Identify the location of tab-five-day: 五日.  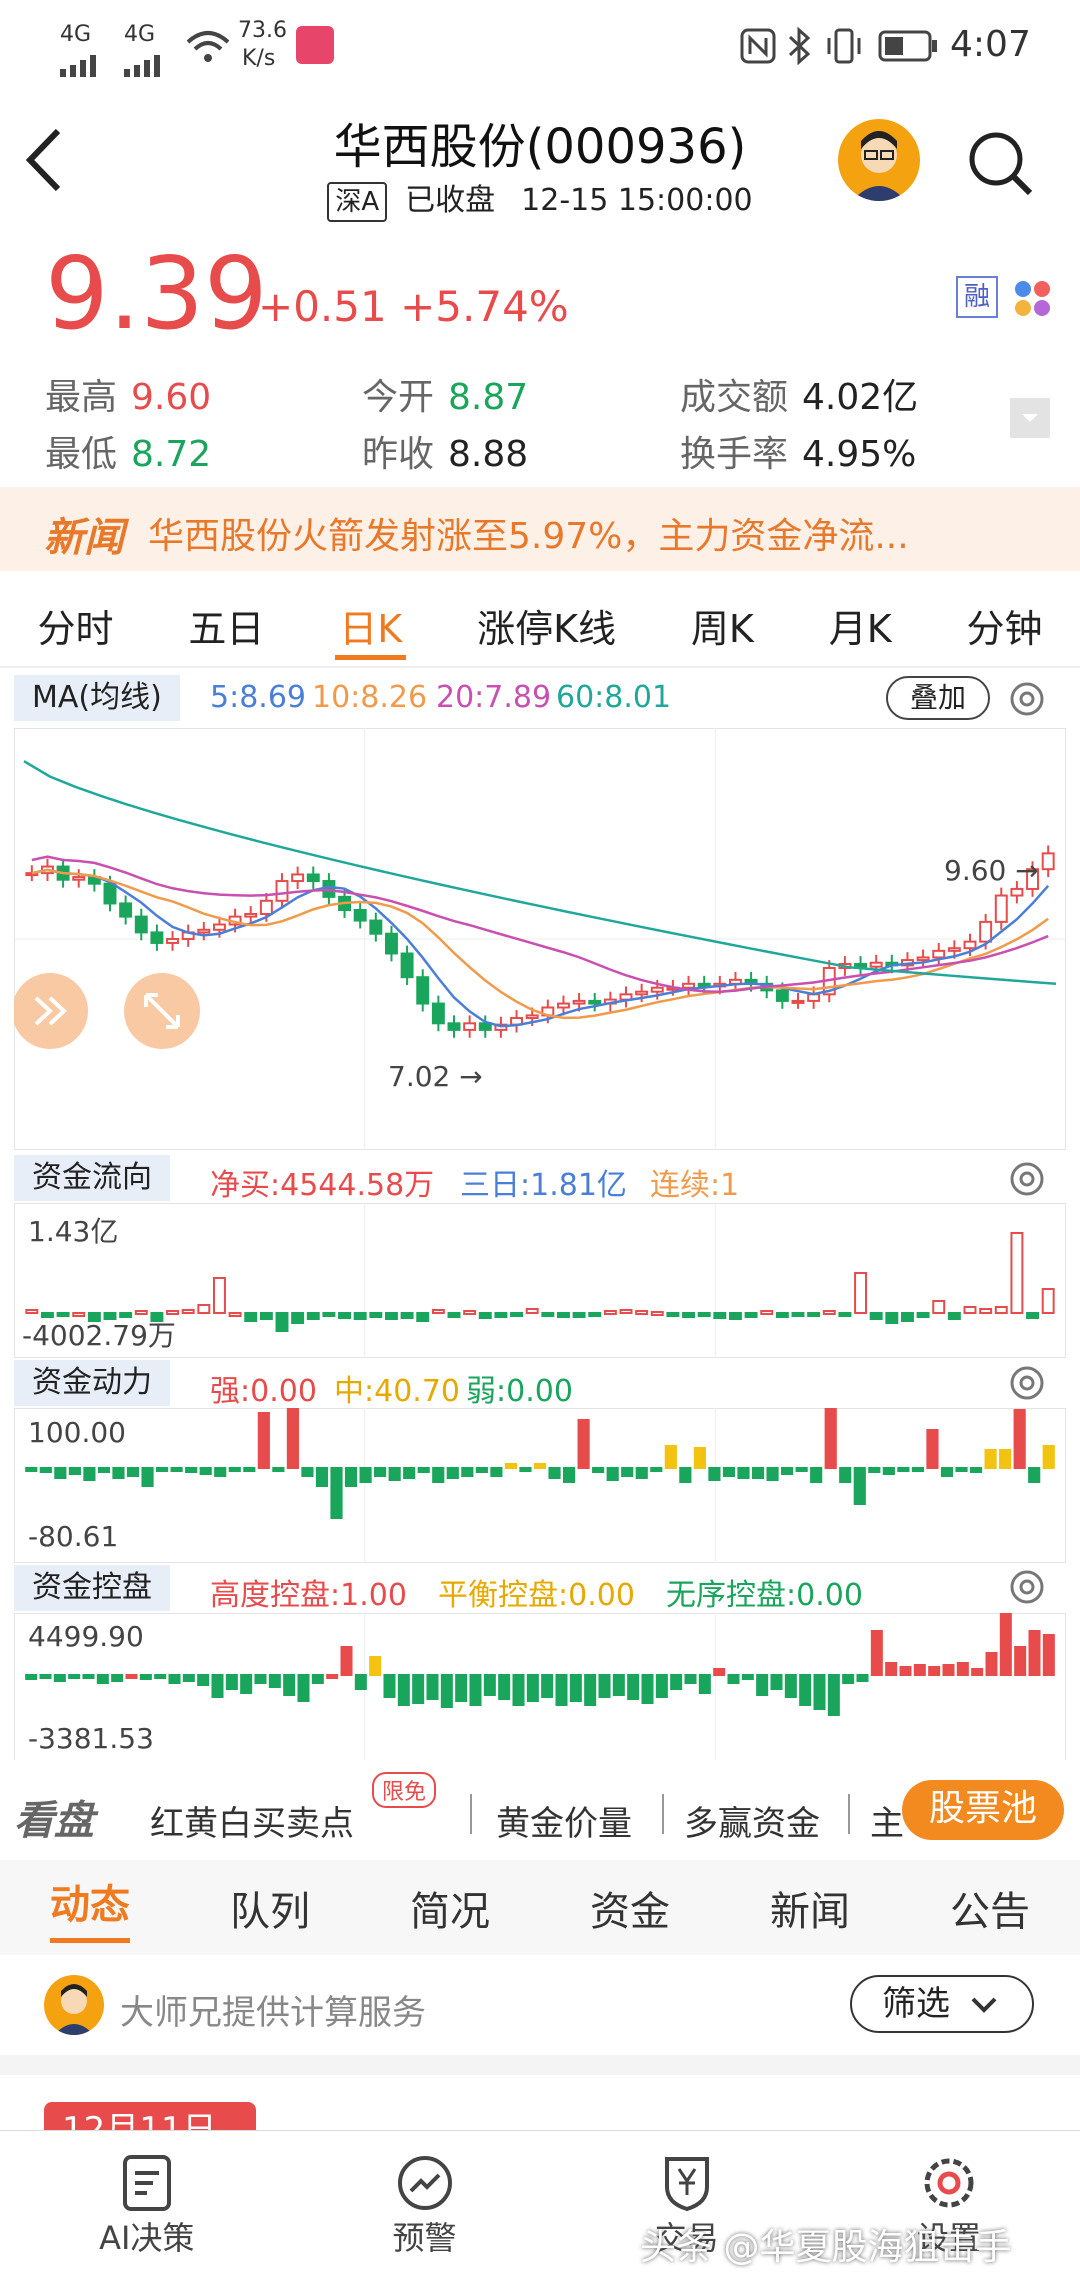
(226, 625).